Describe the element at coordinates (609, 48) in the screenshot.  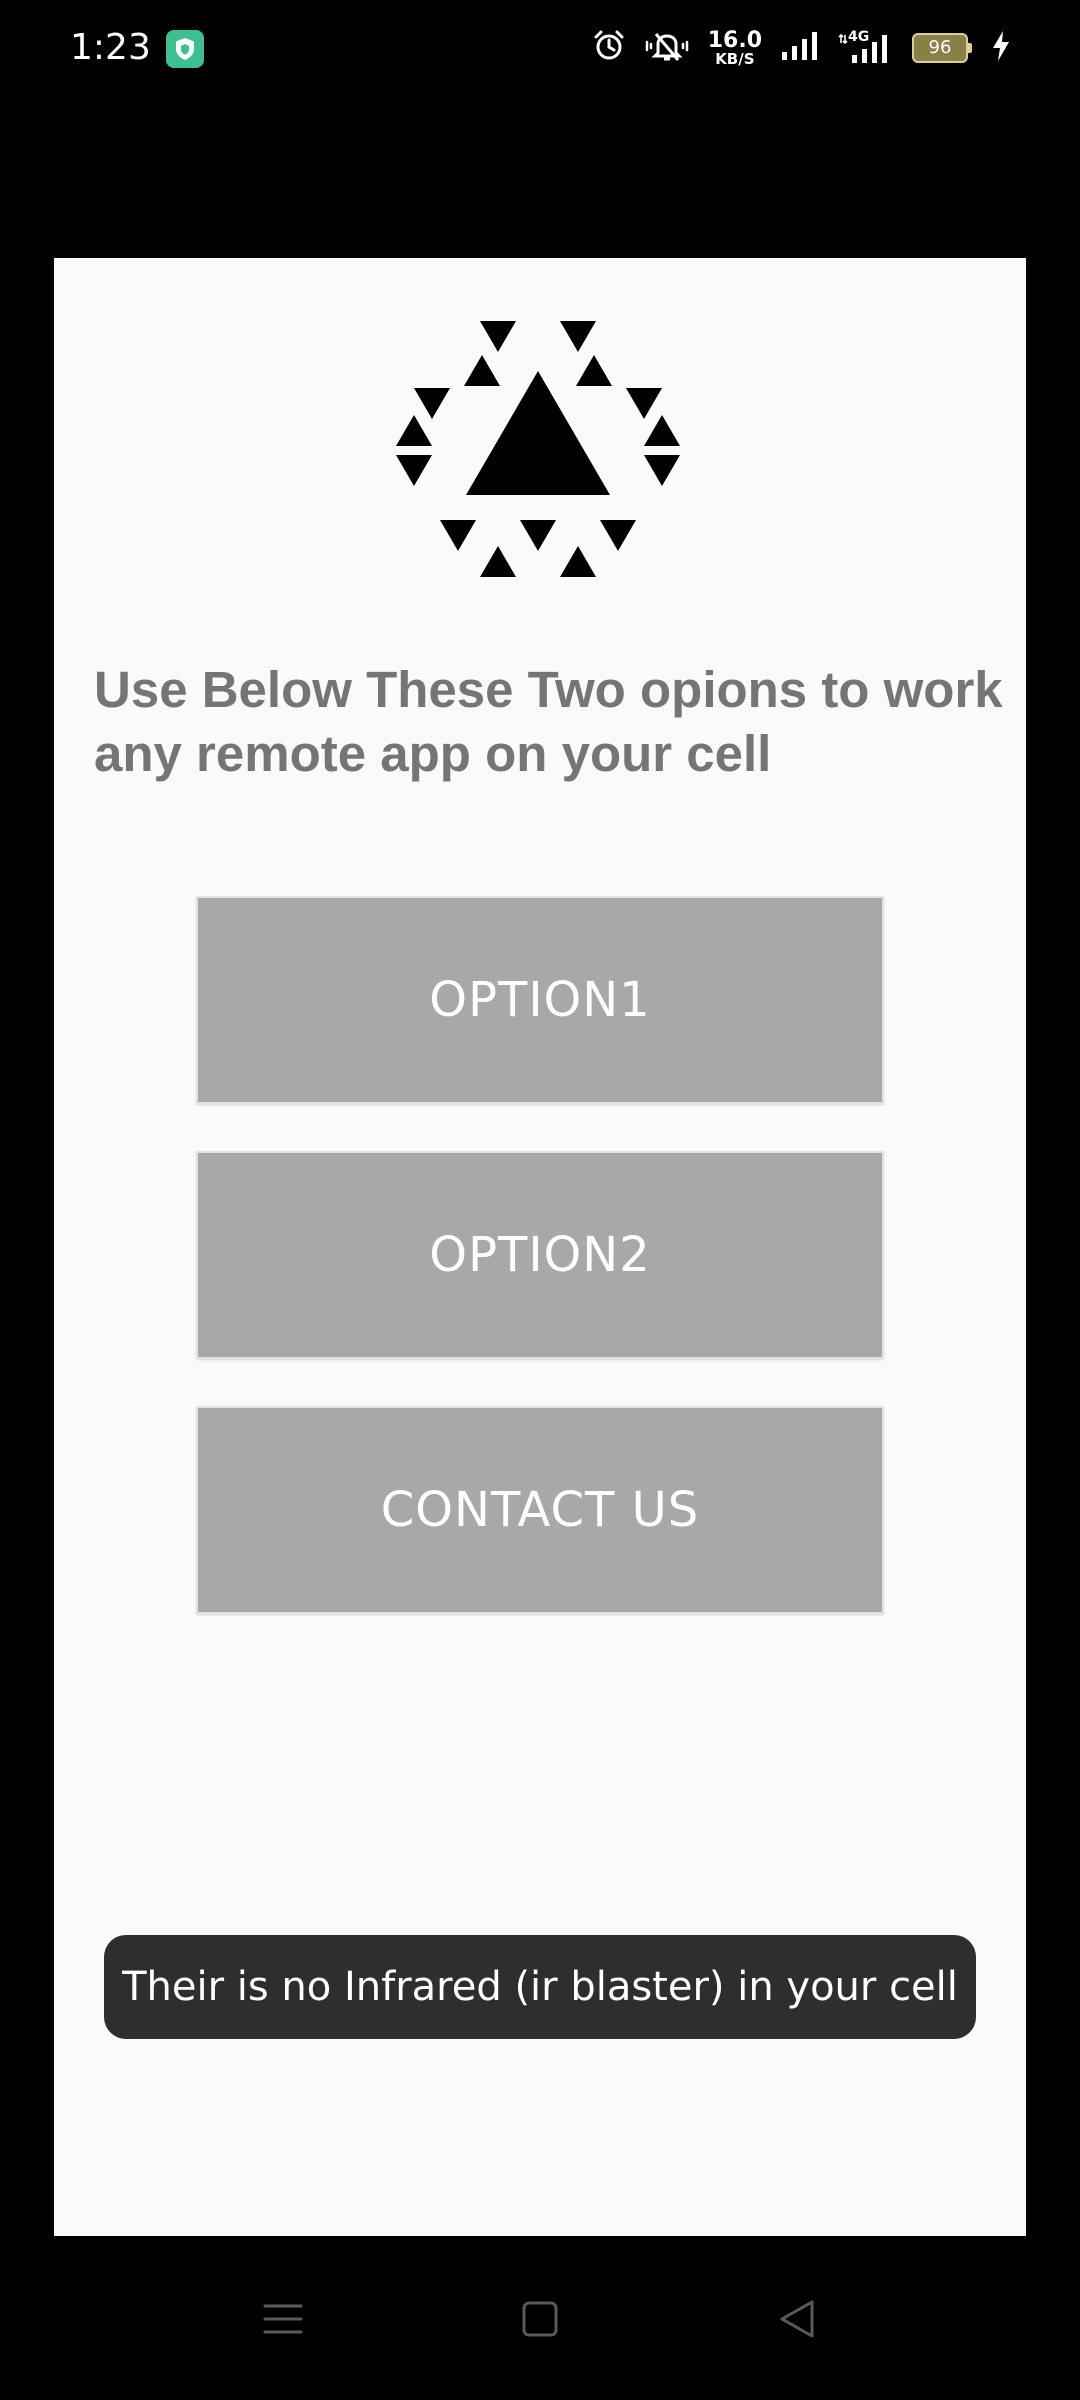
I see `alarm-icon` at that location.